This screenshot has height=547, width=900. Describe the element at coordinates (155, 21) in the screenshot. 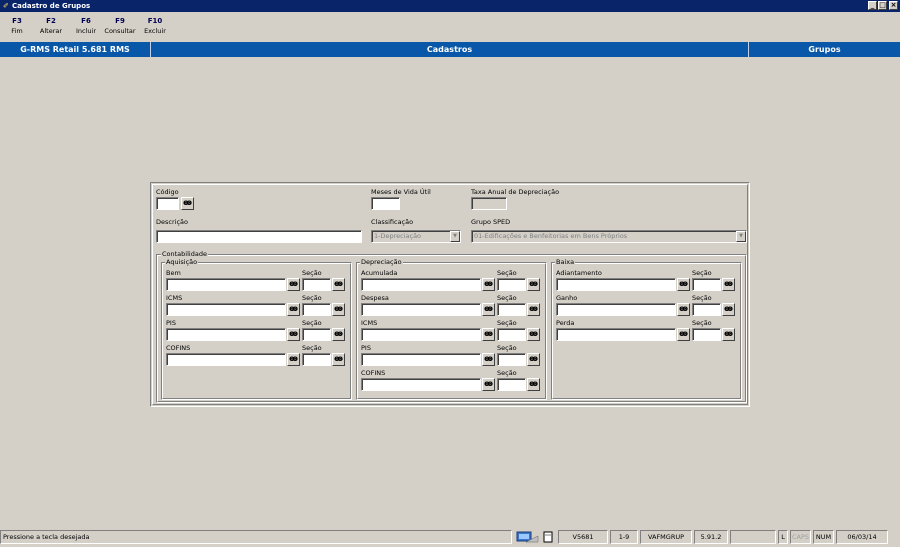

I see `fkey-label: F10` at that location.